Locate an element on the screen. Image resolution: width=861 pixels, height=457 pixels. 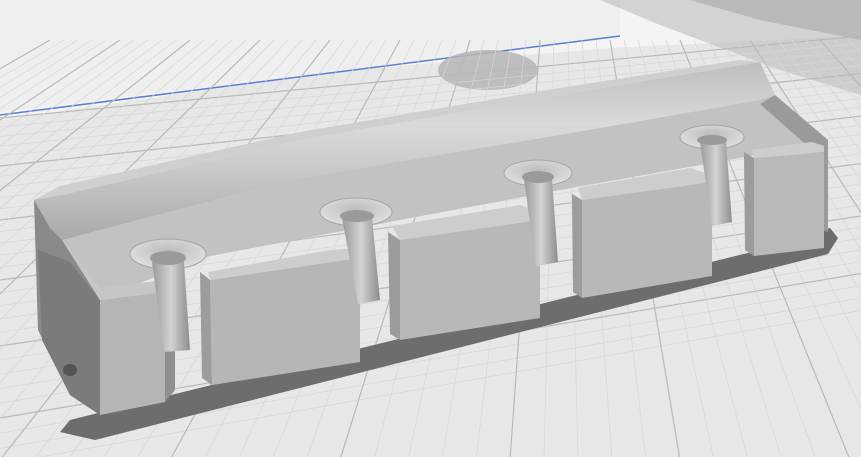
block-4-side is located at coordinates (577, 246).